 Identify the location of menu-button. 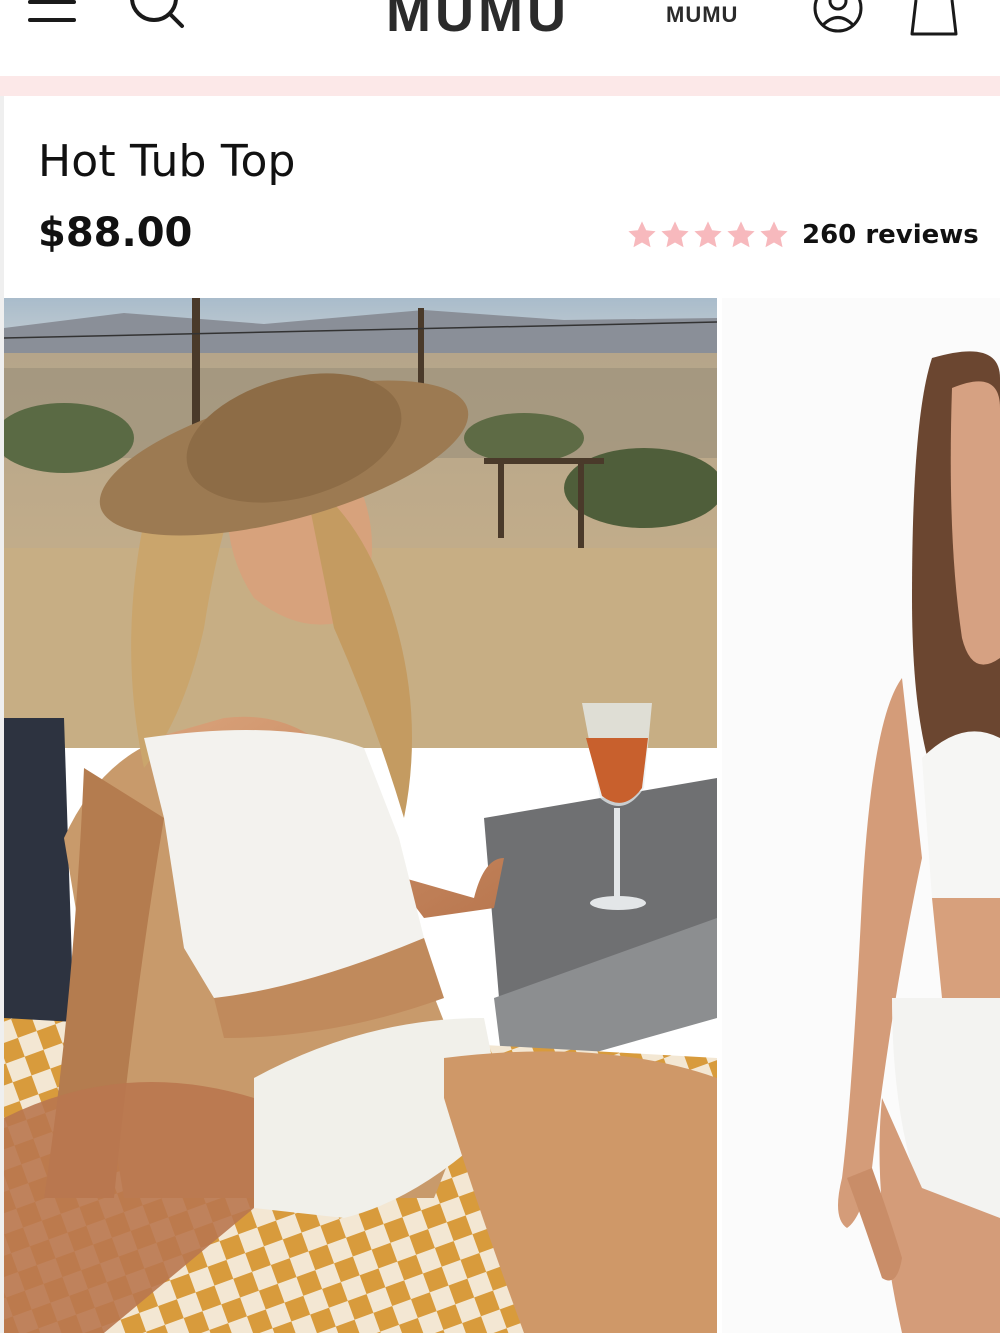
(53, 15).